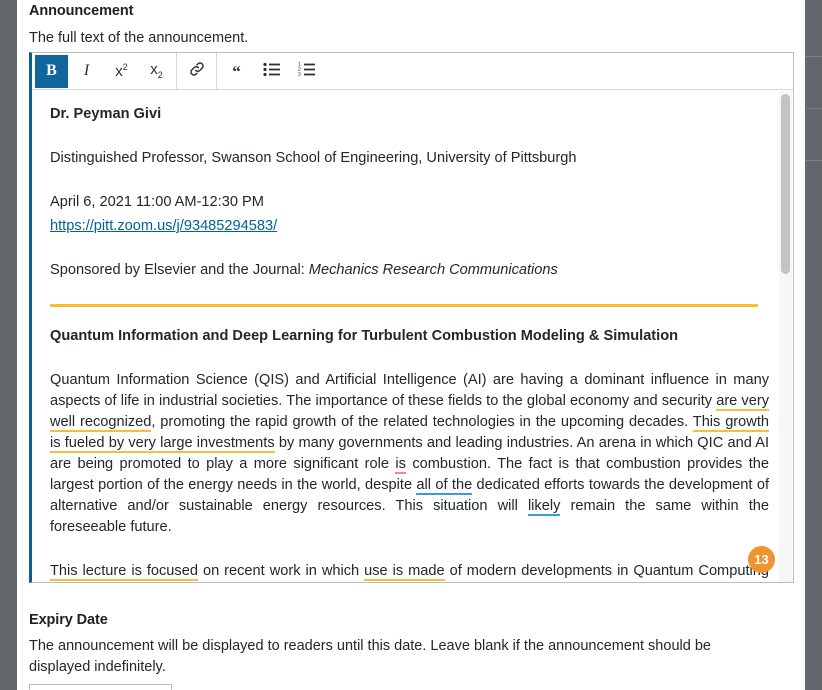 The height and width of the screenshot is (690, 822). Describe the element at coordinates (444, 486) in the screenshot. I see `suggestion-blue-1: all of the` at that location.